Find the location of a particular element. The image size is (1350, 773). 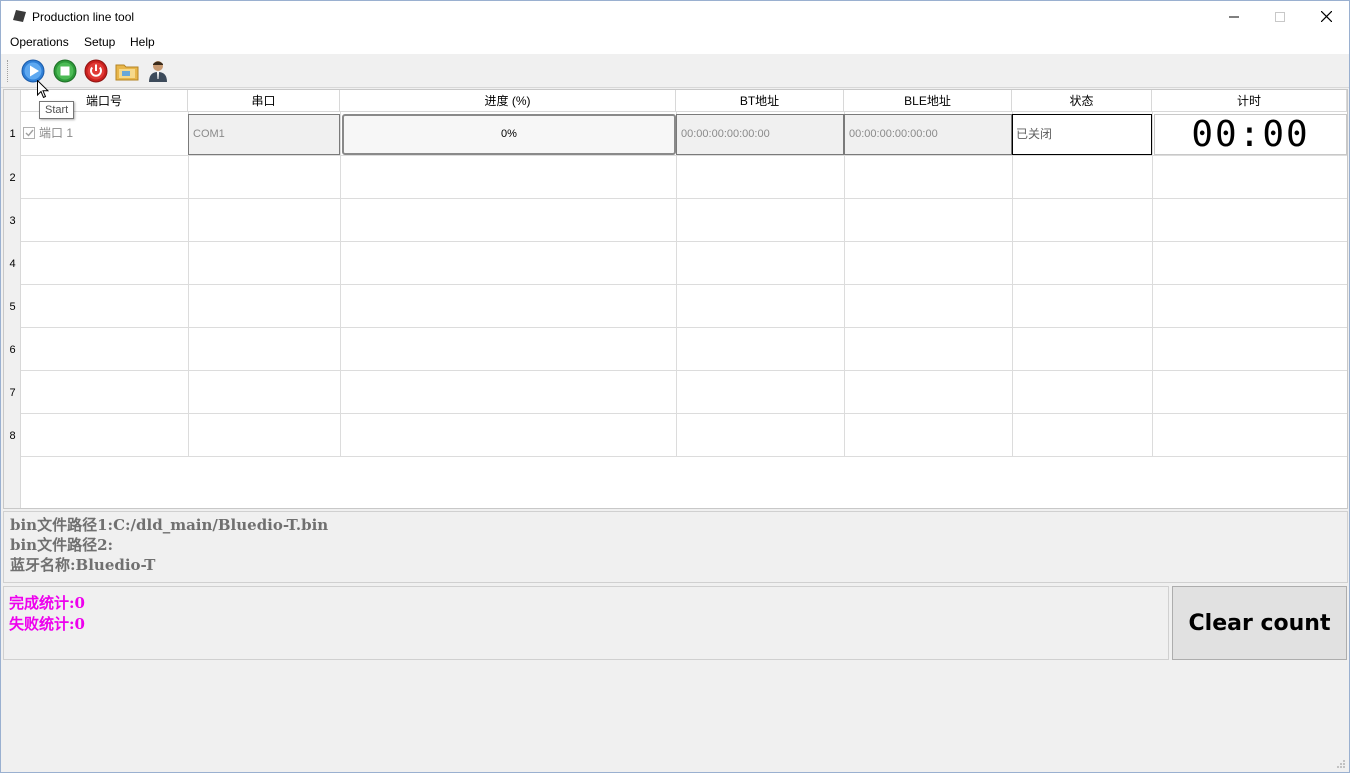

user-button is located at coordinates (158, 71).